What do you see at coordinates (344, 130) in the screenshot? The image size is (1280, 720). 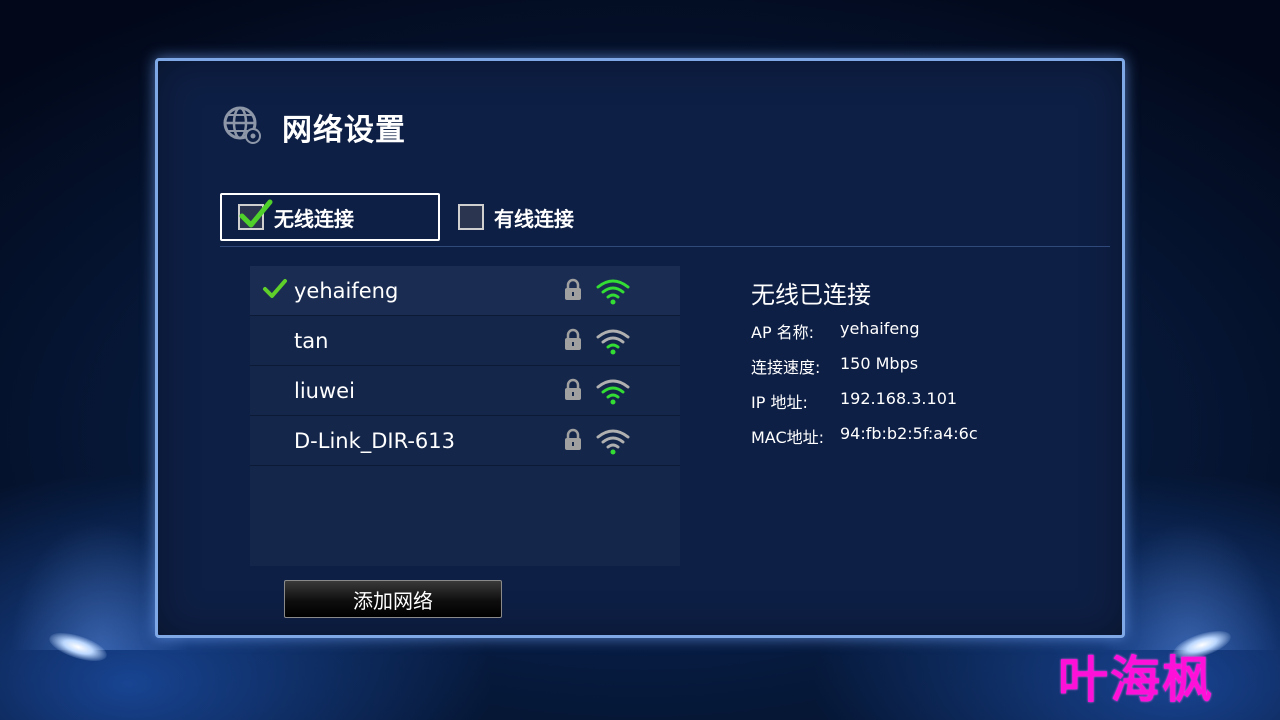 I see `page-title: 网络设置` at bounding box center [344, 130].